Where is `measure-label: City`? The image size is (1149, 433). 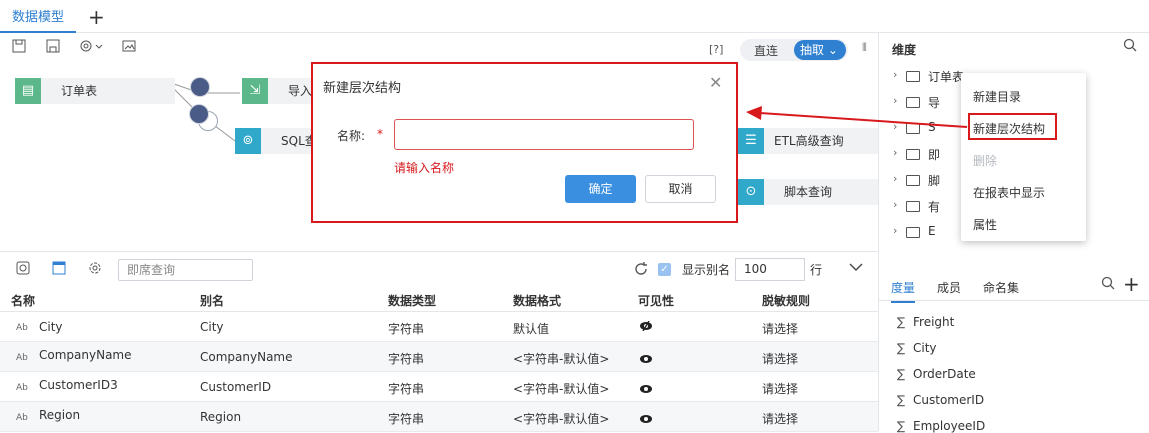 measure-label: City is located at coordinates (925, 348).